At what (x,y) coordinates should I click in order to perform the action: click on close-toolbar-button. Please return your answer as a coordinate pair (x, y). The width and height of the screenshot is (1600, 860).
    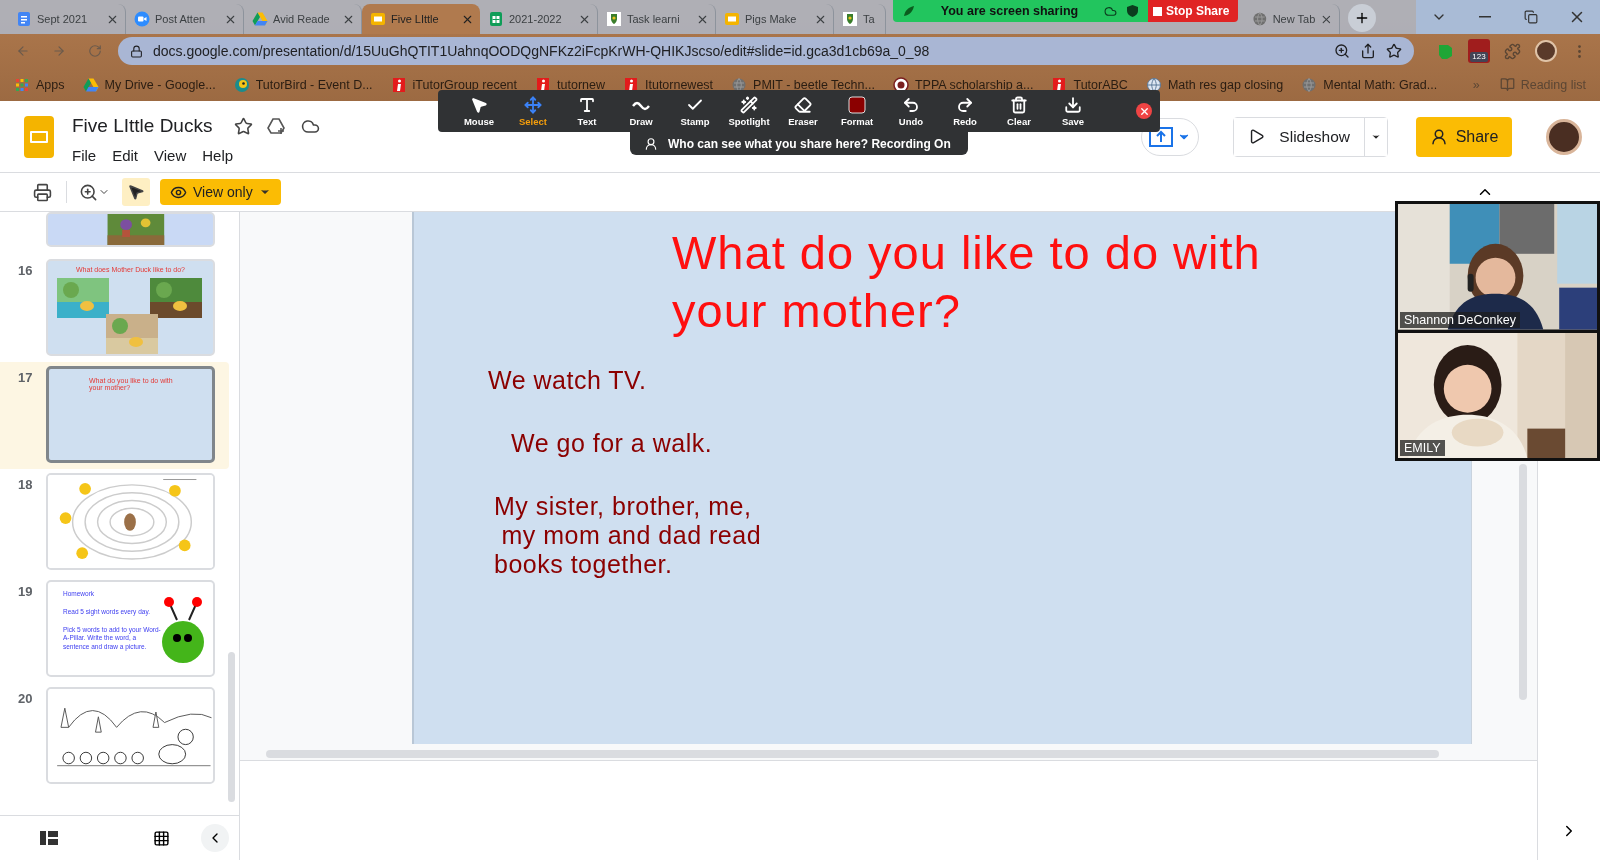
    Looking at the image, I should click on (1144, 111).